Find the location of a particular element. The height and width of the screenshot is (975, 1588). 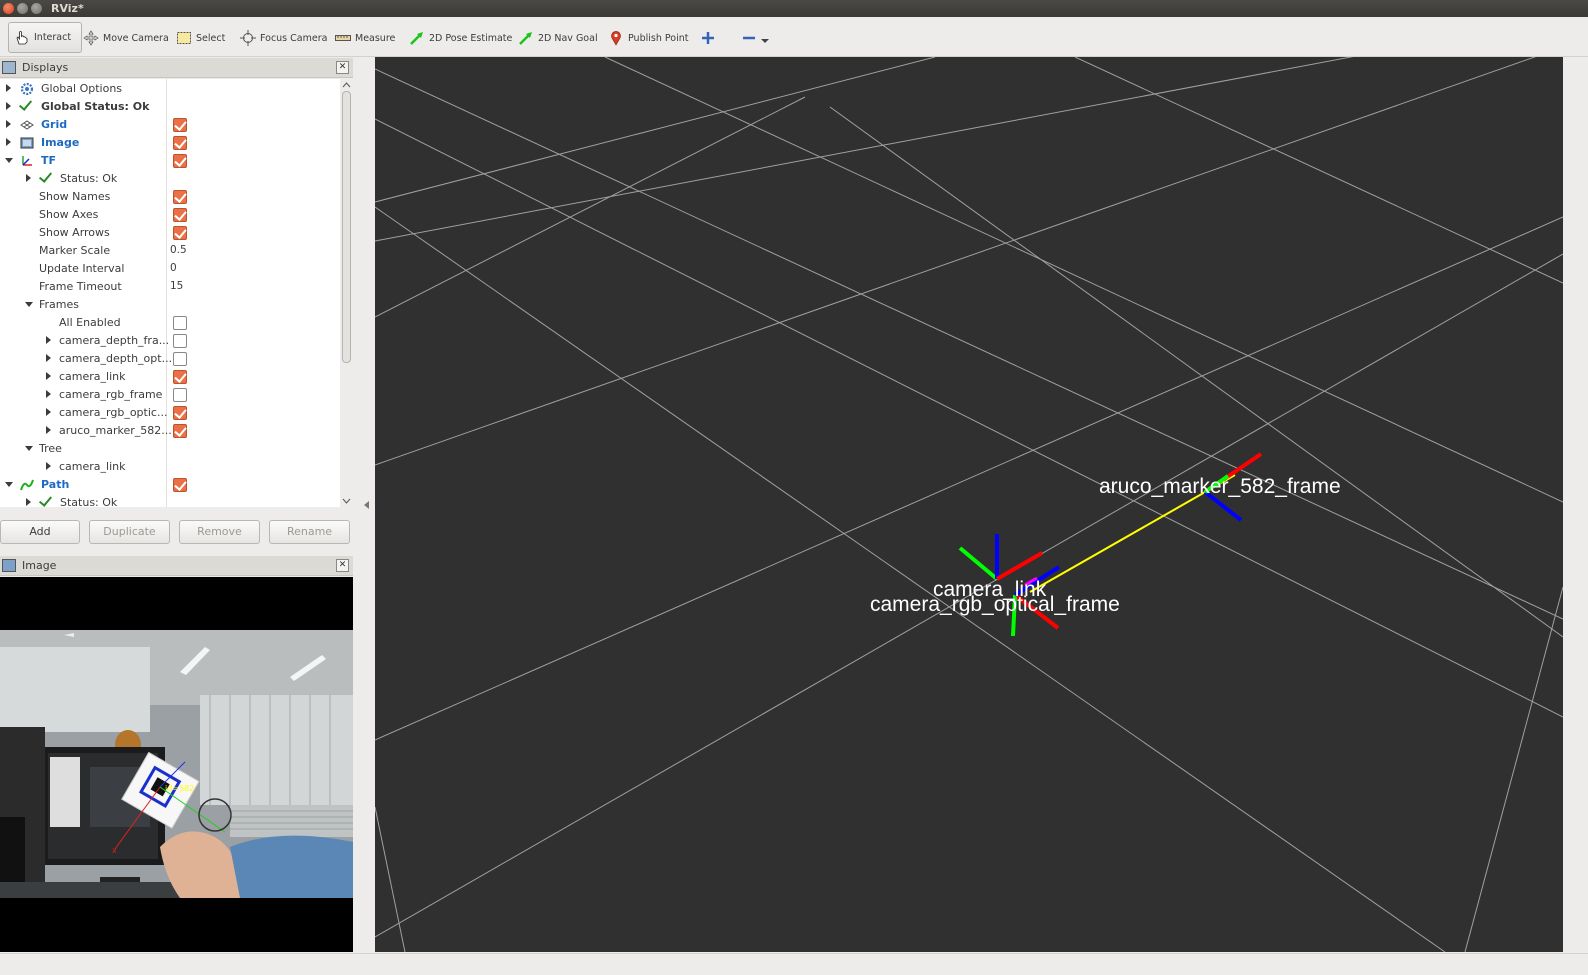

tree-label: Frame Timeout is located at coordinates (80, 286).